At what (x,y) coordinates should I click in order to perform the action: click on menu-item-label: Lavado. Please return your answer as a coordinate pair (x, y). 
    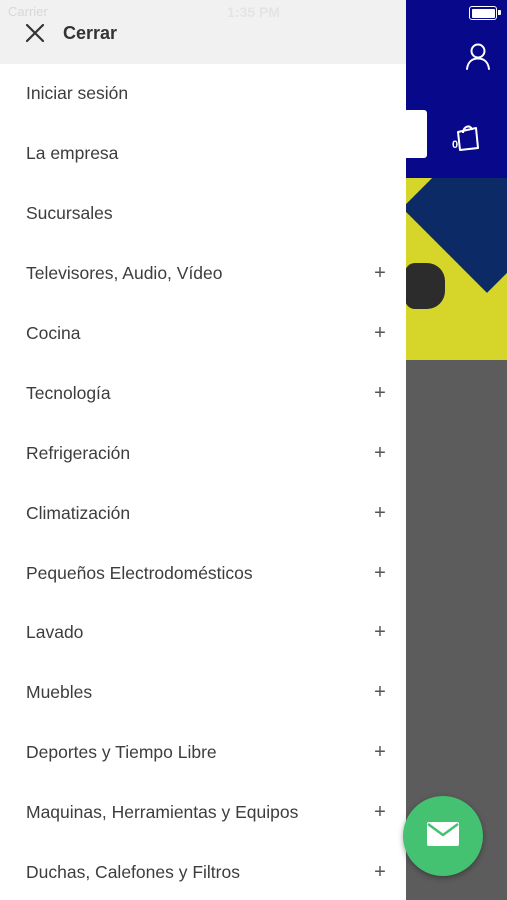
    Looking at the image, I should click on (55, 632).